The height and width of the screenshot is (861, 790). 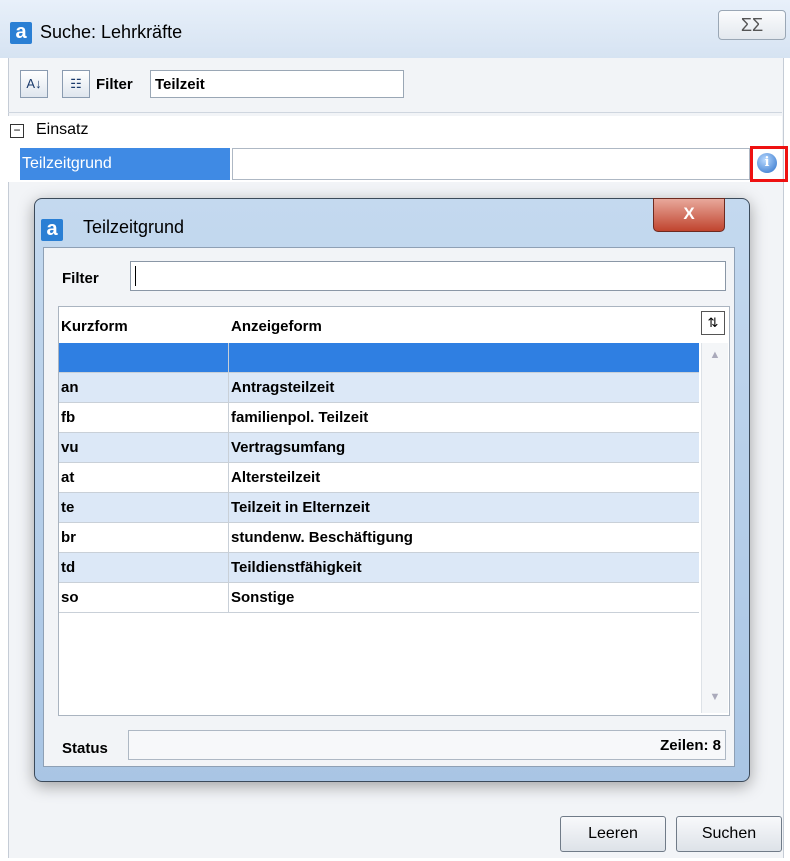 I want to click on scroll-up-icon: ▲, so click(x=715, y=356).